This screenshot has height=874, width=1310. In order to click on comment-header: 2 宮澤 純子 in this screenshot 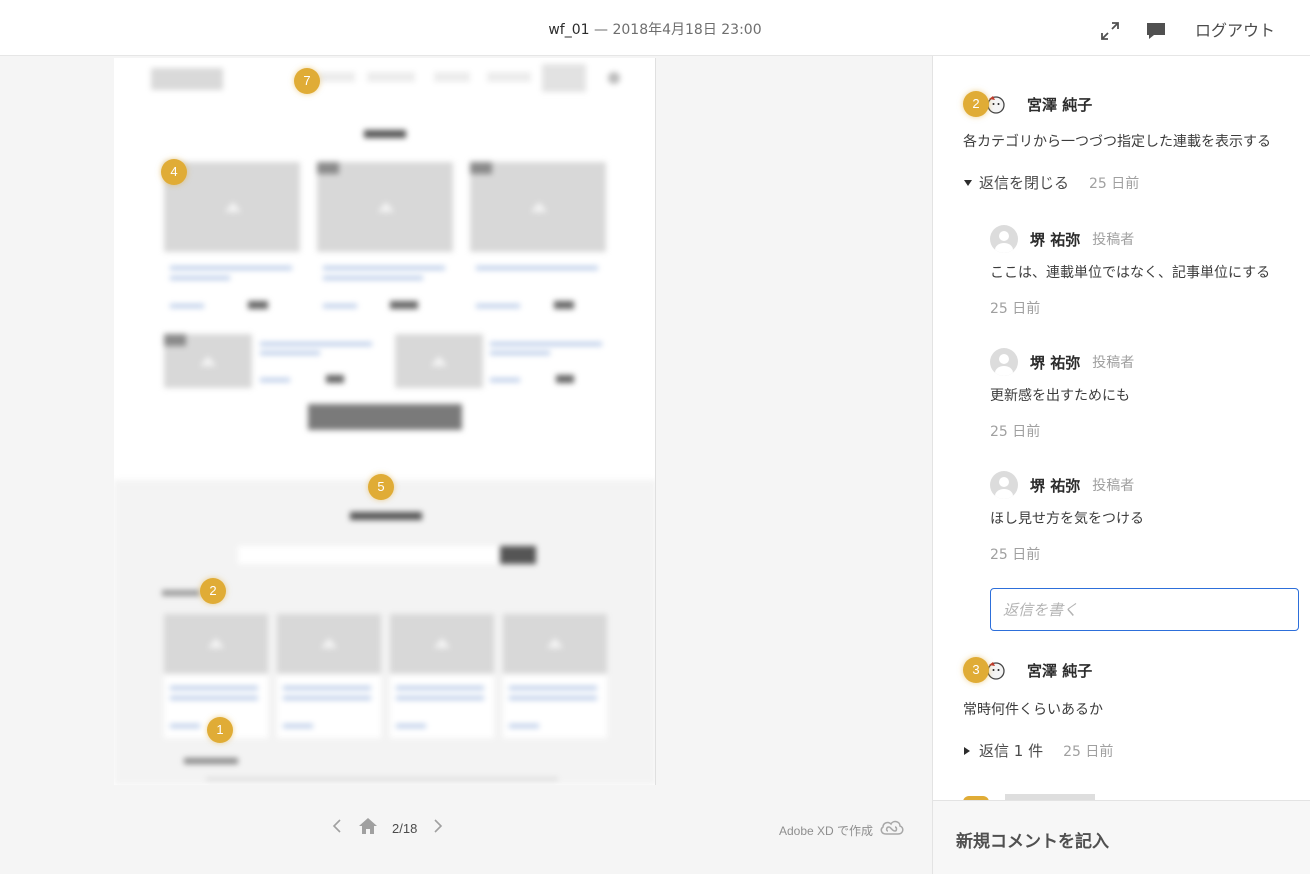, I will do `click(1027, 104)`.